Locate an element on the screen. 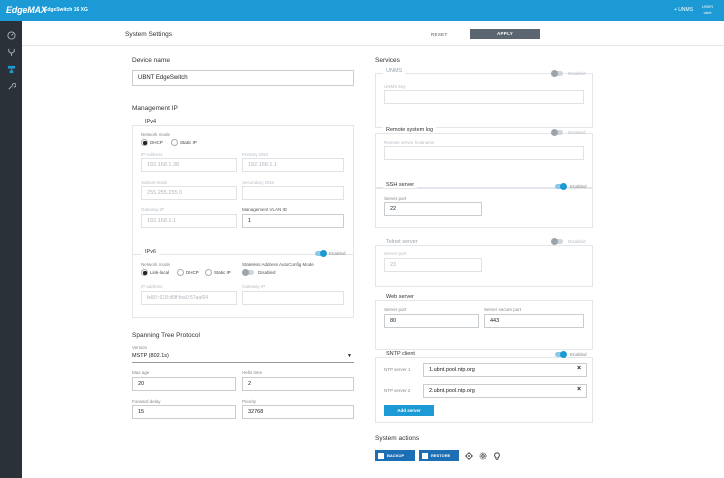  ipv6-title: IPv6 is located at coordinates (151, 252).